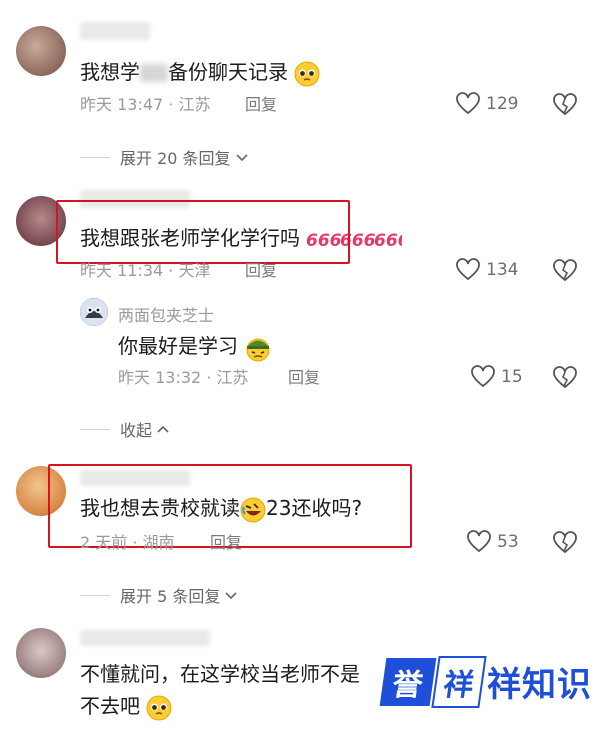 The height and width of the screenshot is (731, 600). What do you see at coordinates (388, 240) in the screenshot?
I see `svg-text: 666` at bounding box center [388, 240].